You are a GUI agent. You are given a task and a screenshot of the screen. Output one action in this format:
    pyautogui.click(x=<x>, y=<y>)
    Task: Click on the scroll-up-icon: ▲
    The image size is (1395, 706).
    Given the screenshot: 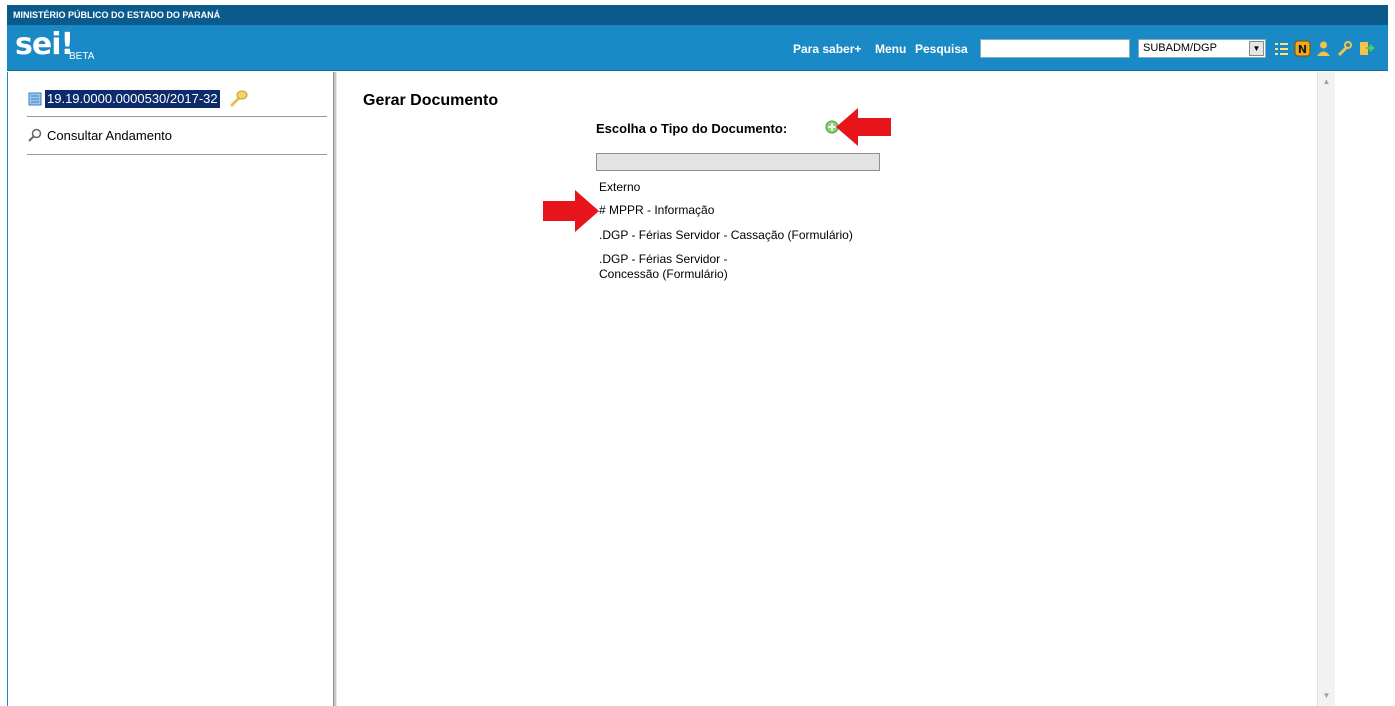 What is the action you would take?
    pyautogui.click(x=1326, y=82)
    